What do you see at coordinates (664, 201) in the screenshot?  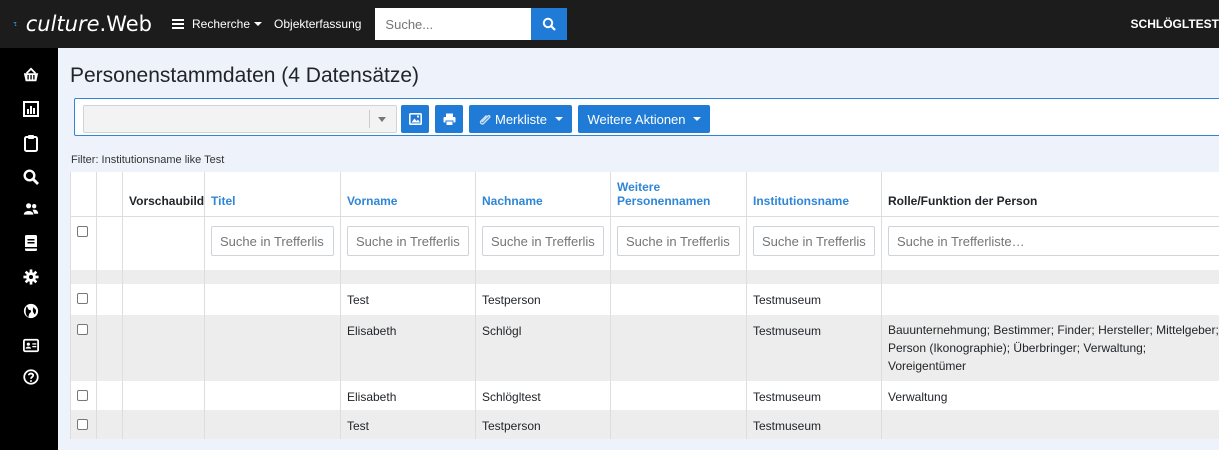 I see `header-weitere-line2: Personennamen` at bounding box center [664, 201].